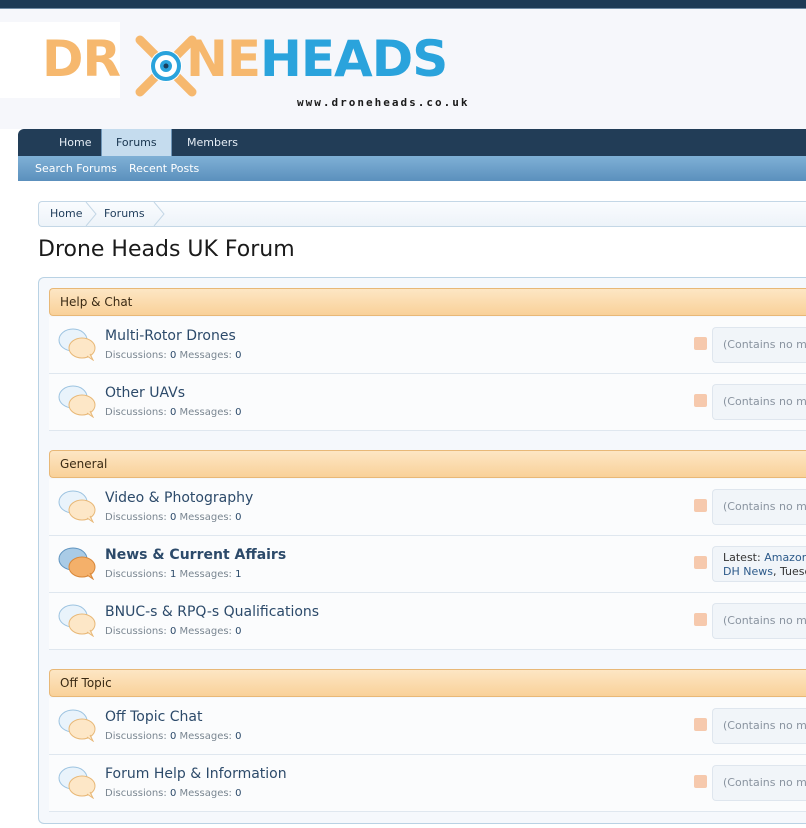 This screenshot has width=806, height=828. I want to click on forum-stats: Discussions: 1 Messages: 1, so click(173, 574).